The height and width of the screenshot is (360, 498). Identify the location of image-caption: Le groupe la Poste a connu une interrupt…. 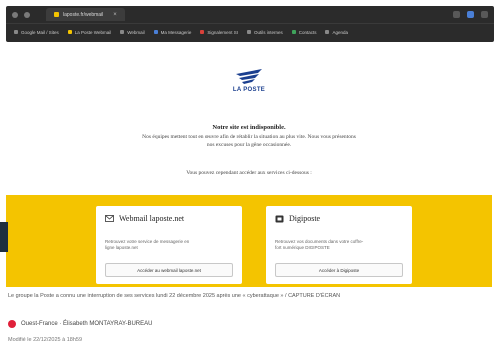
(174, 296).